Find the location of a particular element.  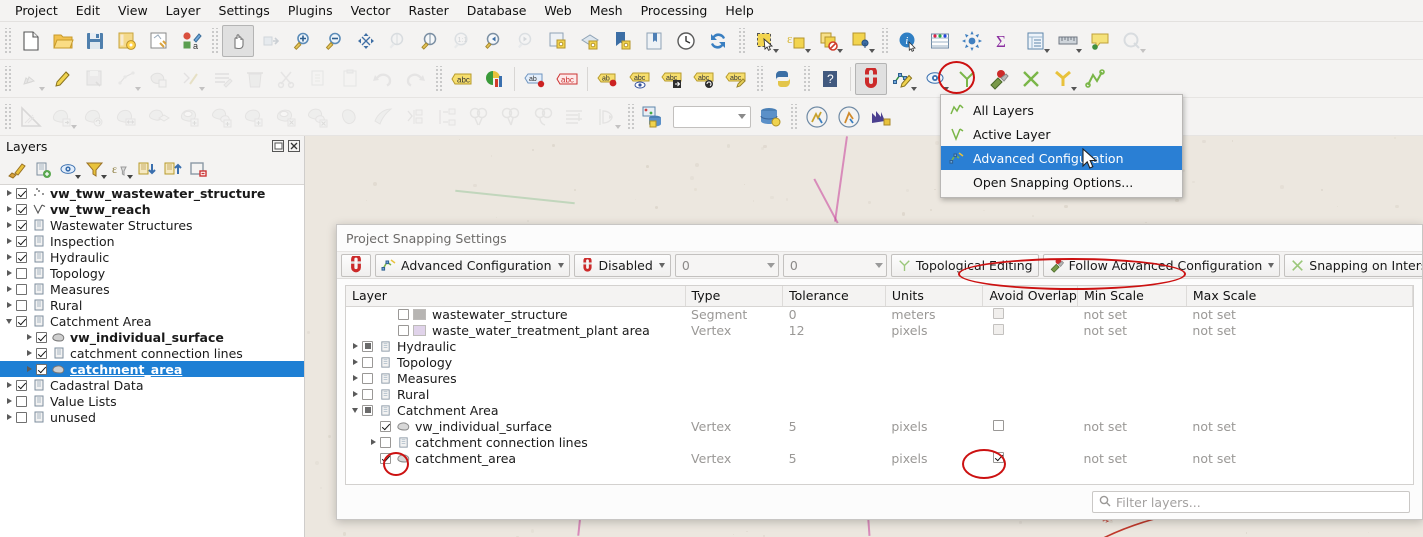

table-row: Measures is located at coordinates (879, 378).